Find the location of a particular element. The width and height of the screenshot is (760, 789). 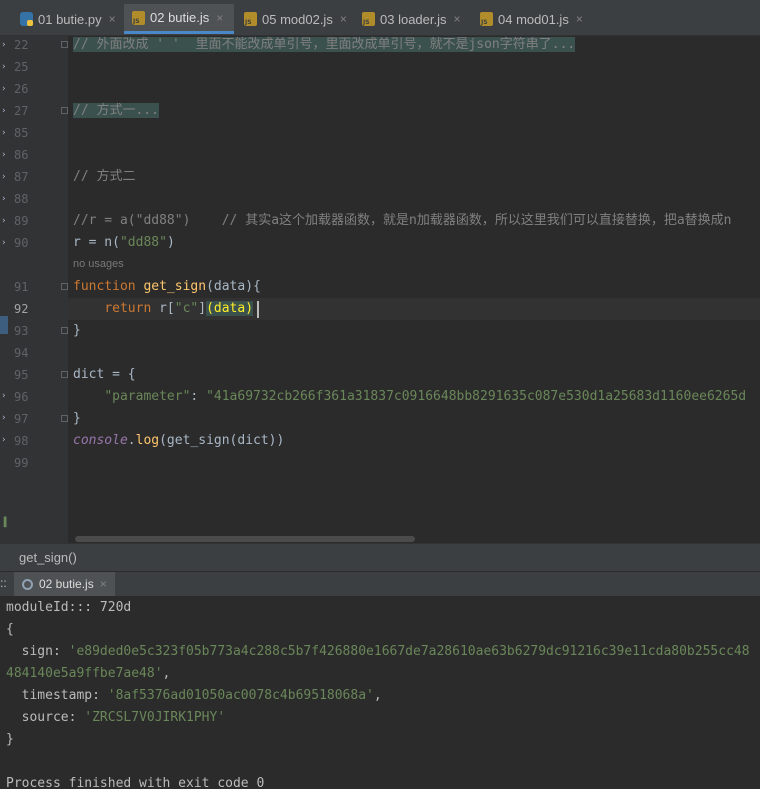

code-function-name: get_sign is located at coordinates (175, 286).